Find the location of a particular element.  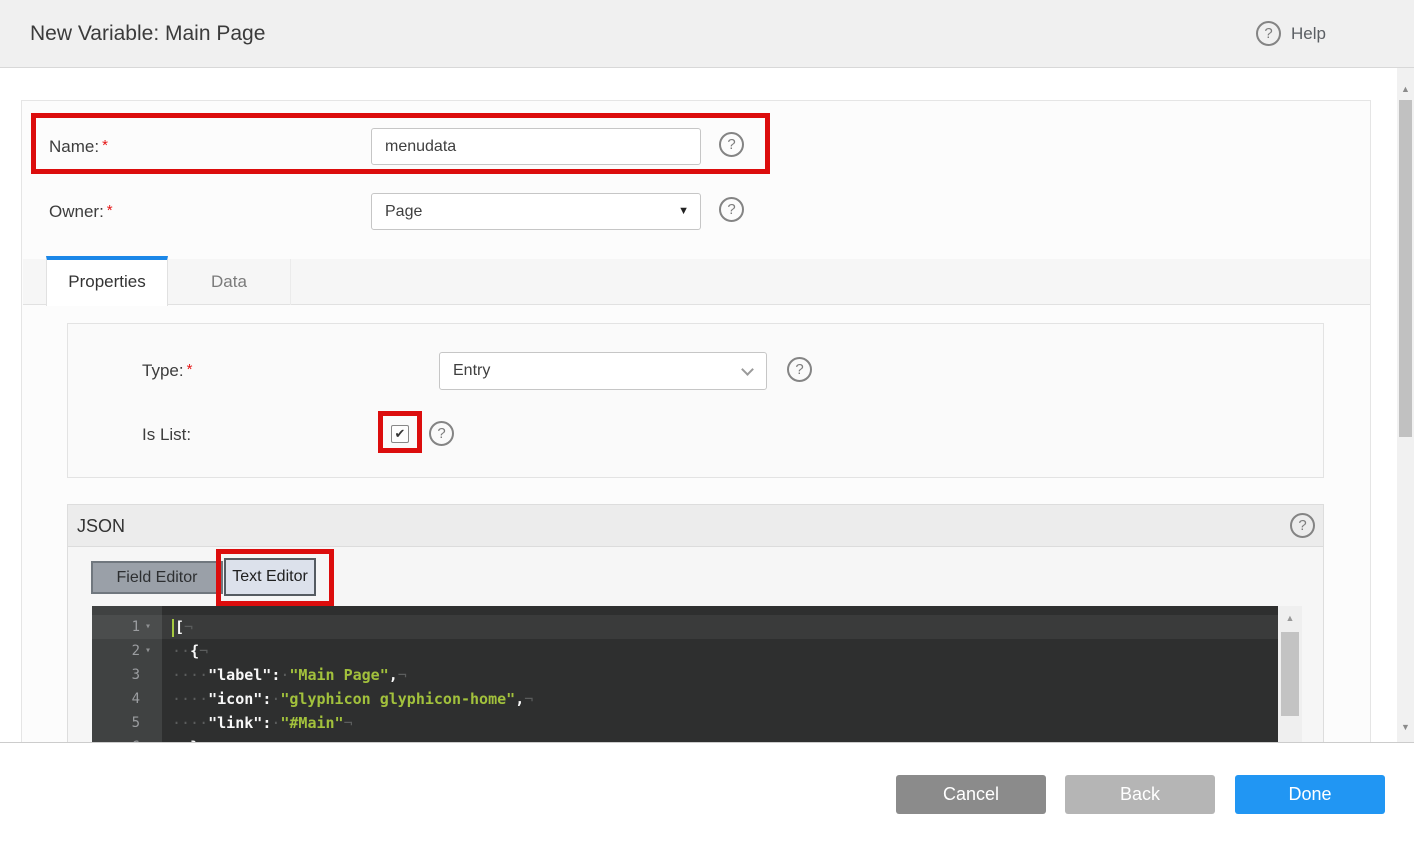

name-help-icon: ? is located at coordinates (731, 144).